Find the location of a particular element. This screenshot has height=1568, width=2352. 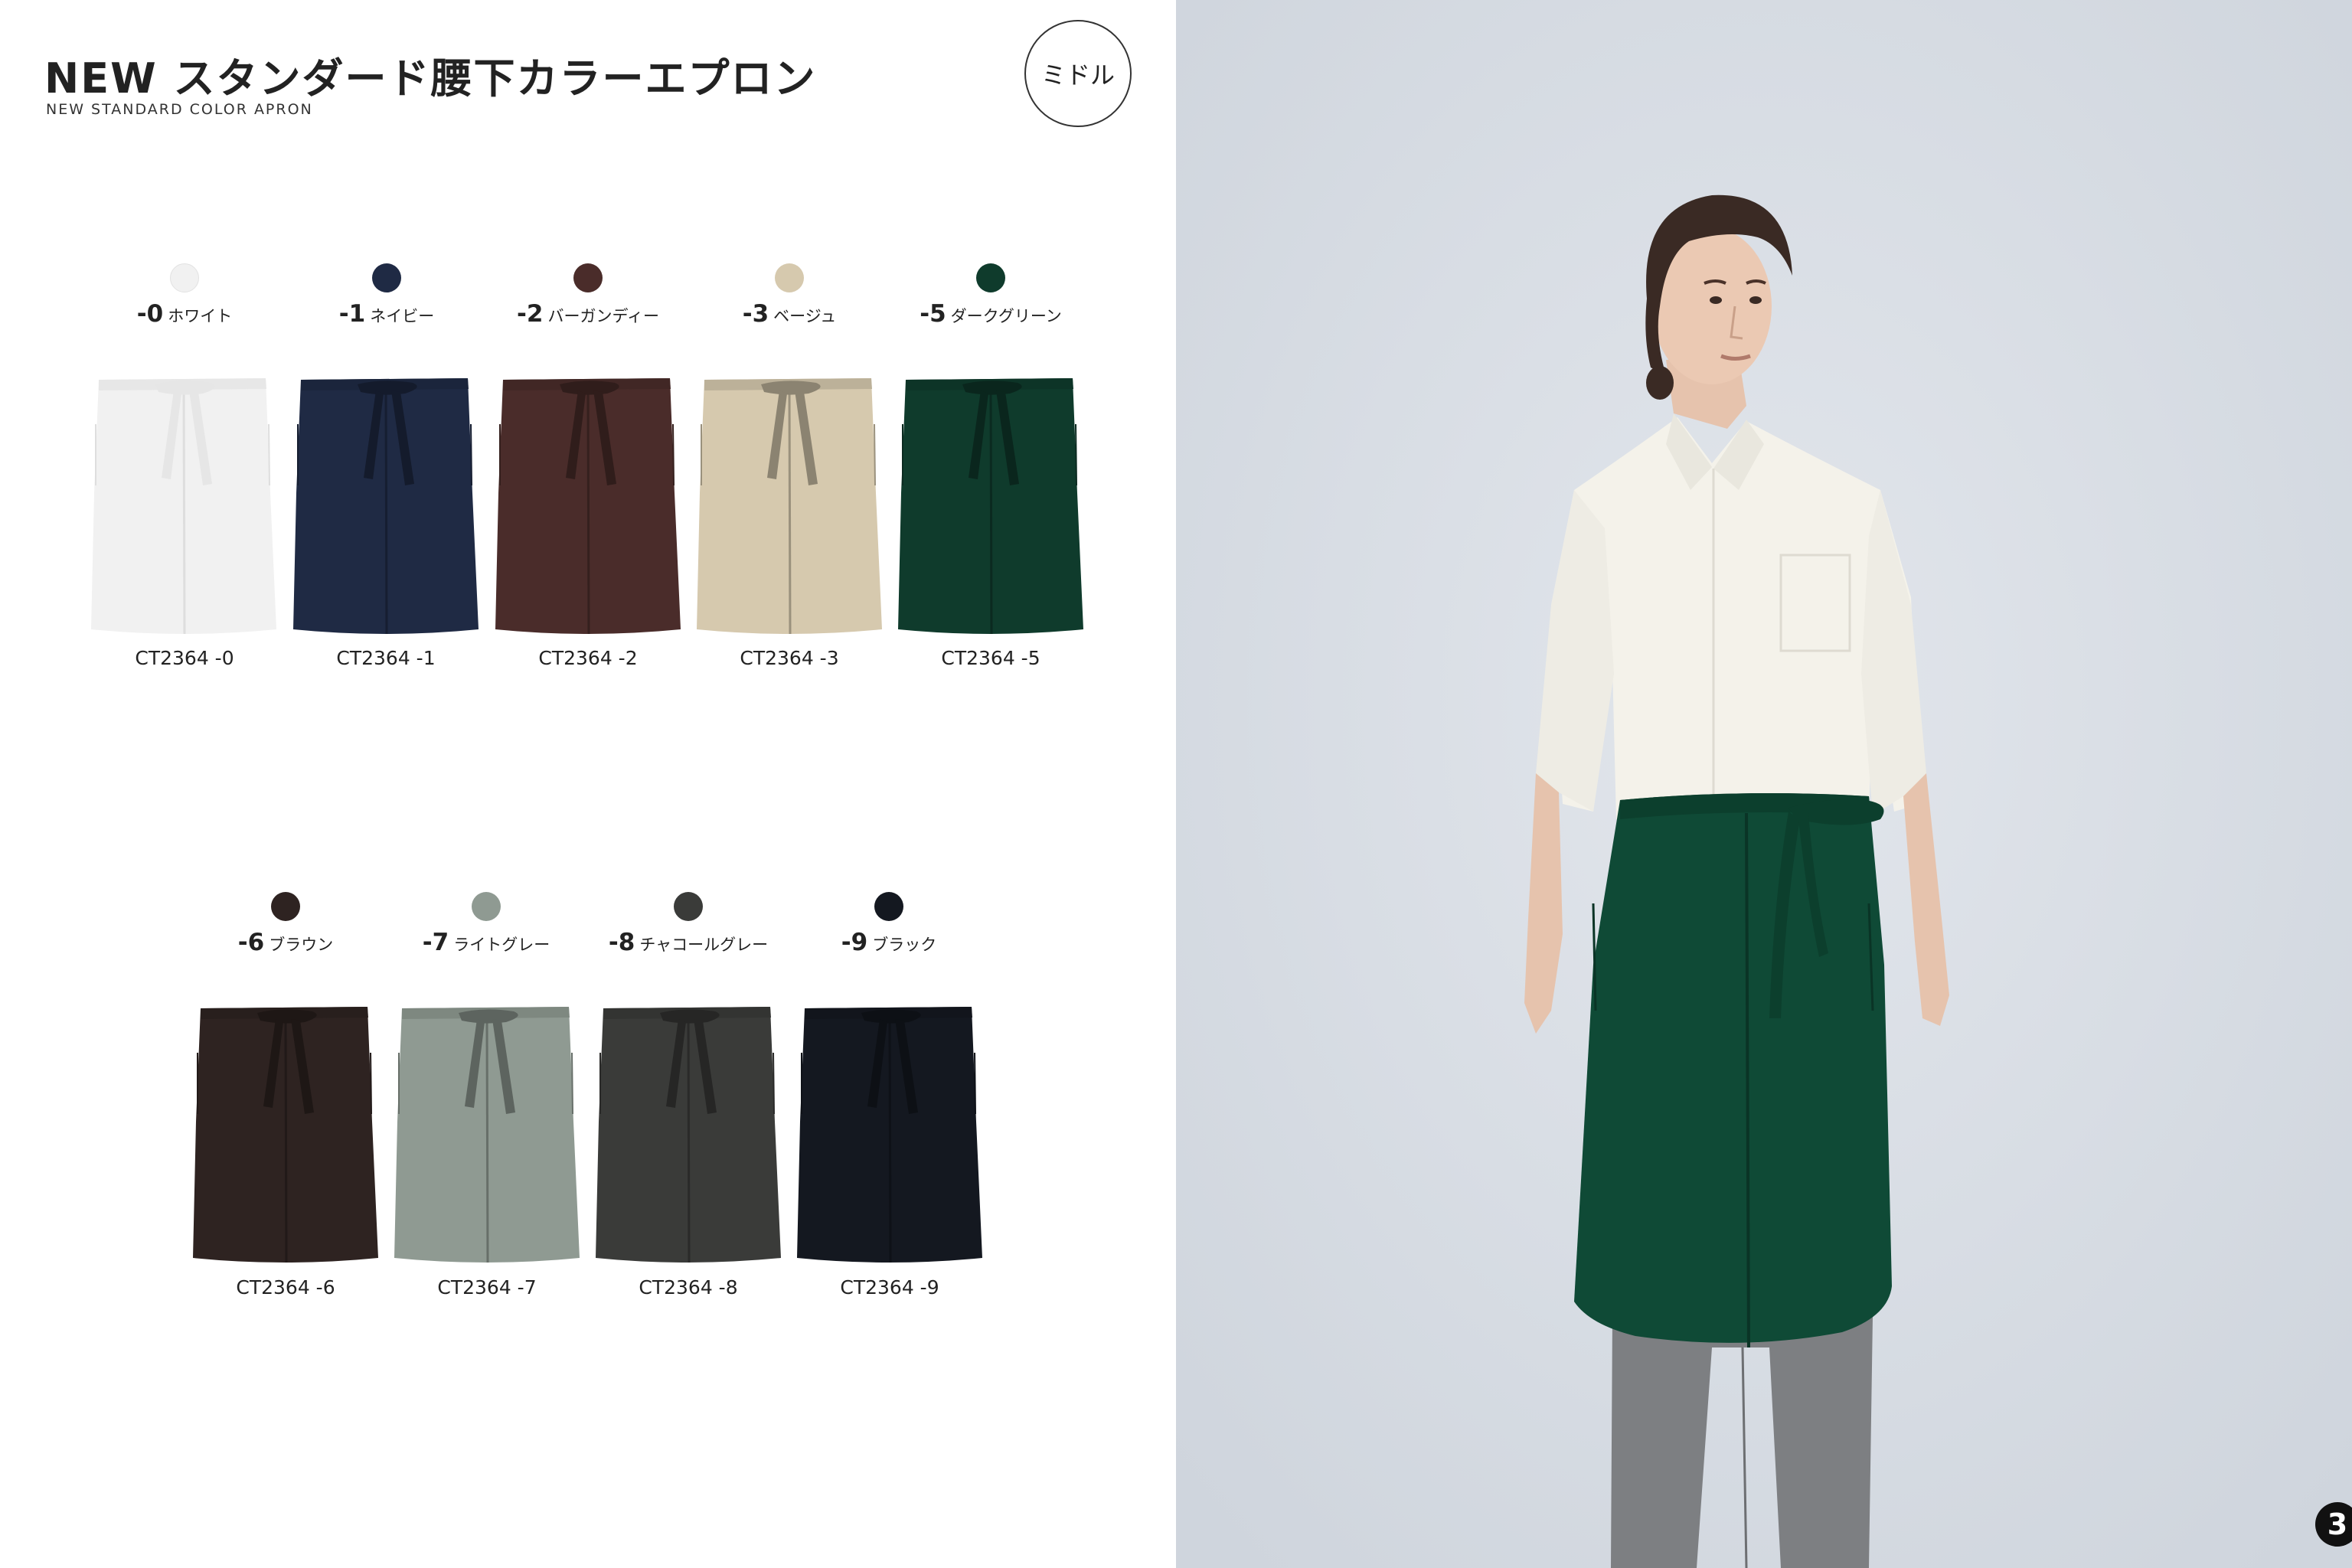

product-code-6: CT2364 -7 is located at coordinates (487, 1287).